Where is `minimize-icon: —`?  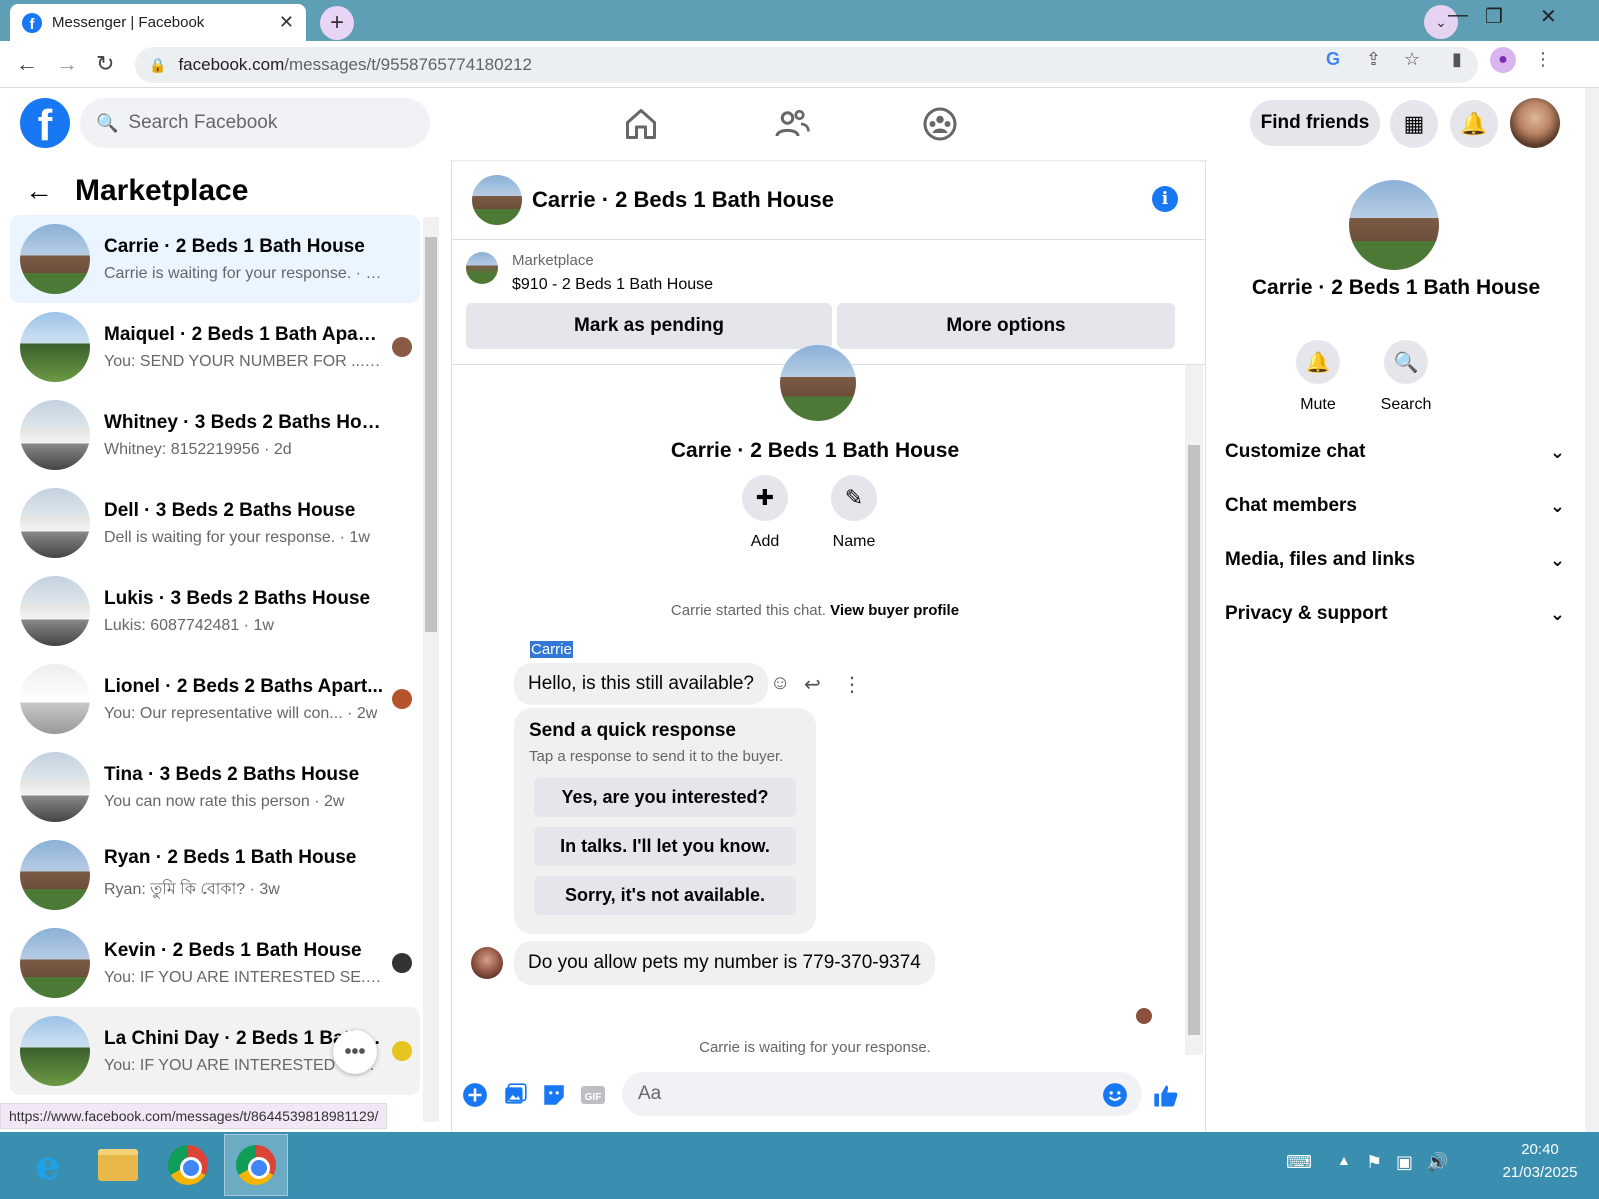 minimize-icon: — is located at coordinates (1458, 15).